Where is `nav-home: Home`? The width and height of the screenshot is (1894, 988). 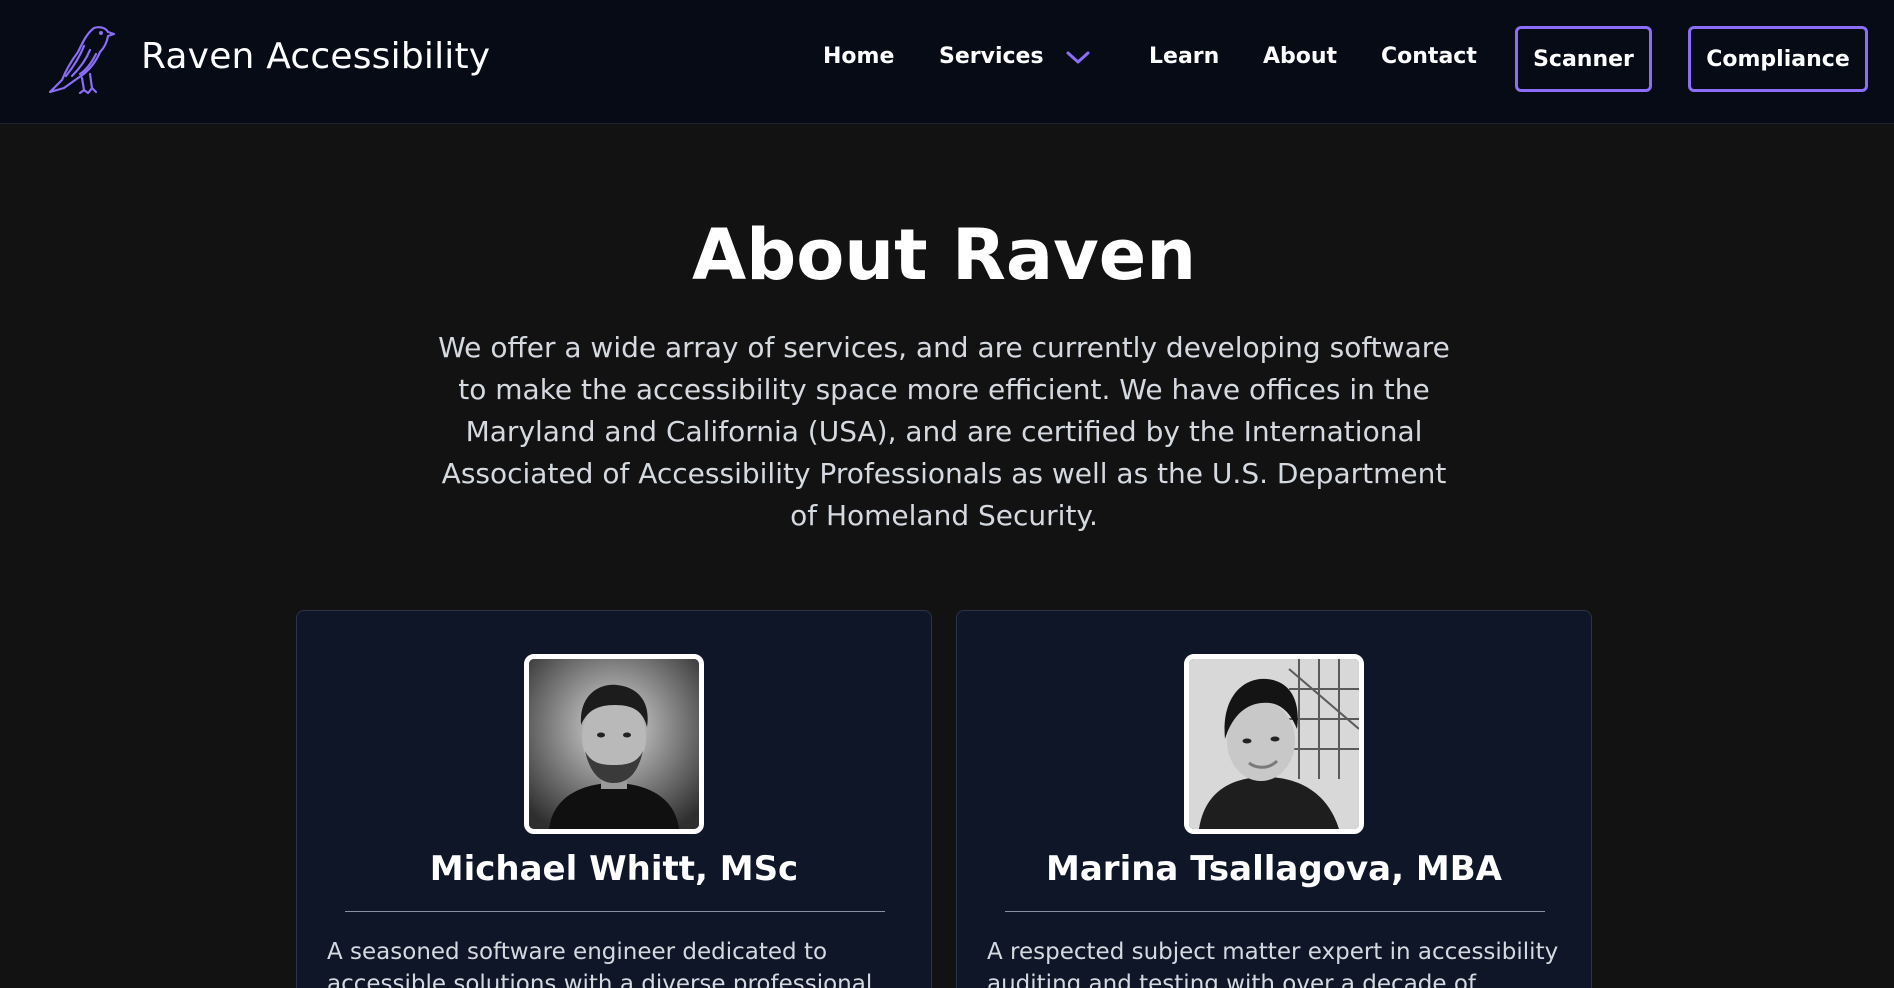 nav-home: Home is located at coordinates (858, 56).